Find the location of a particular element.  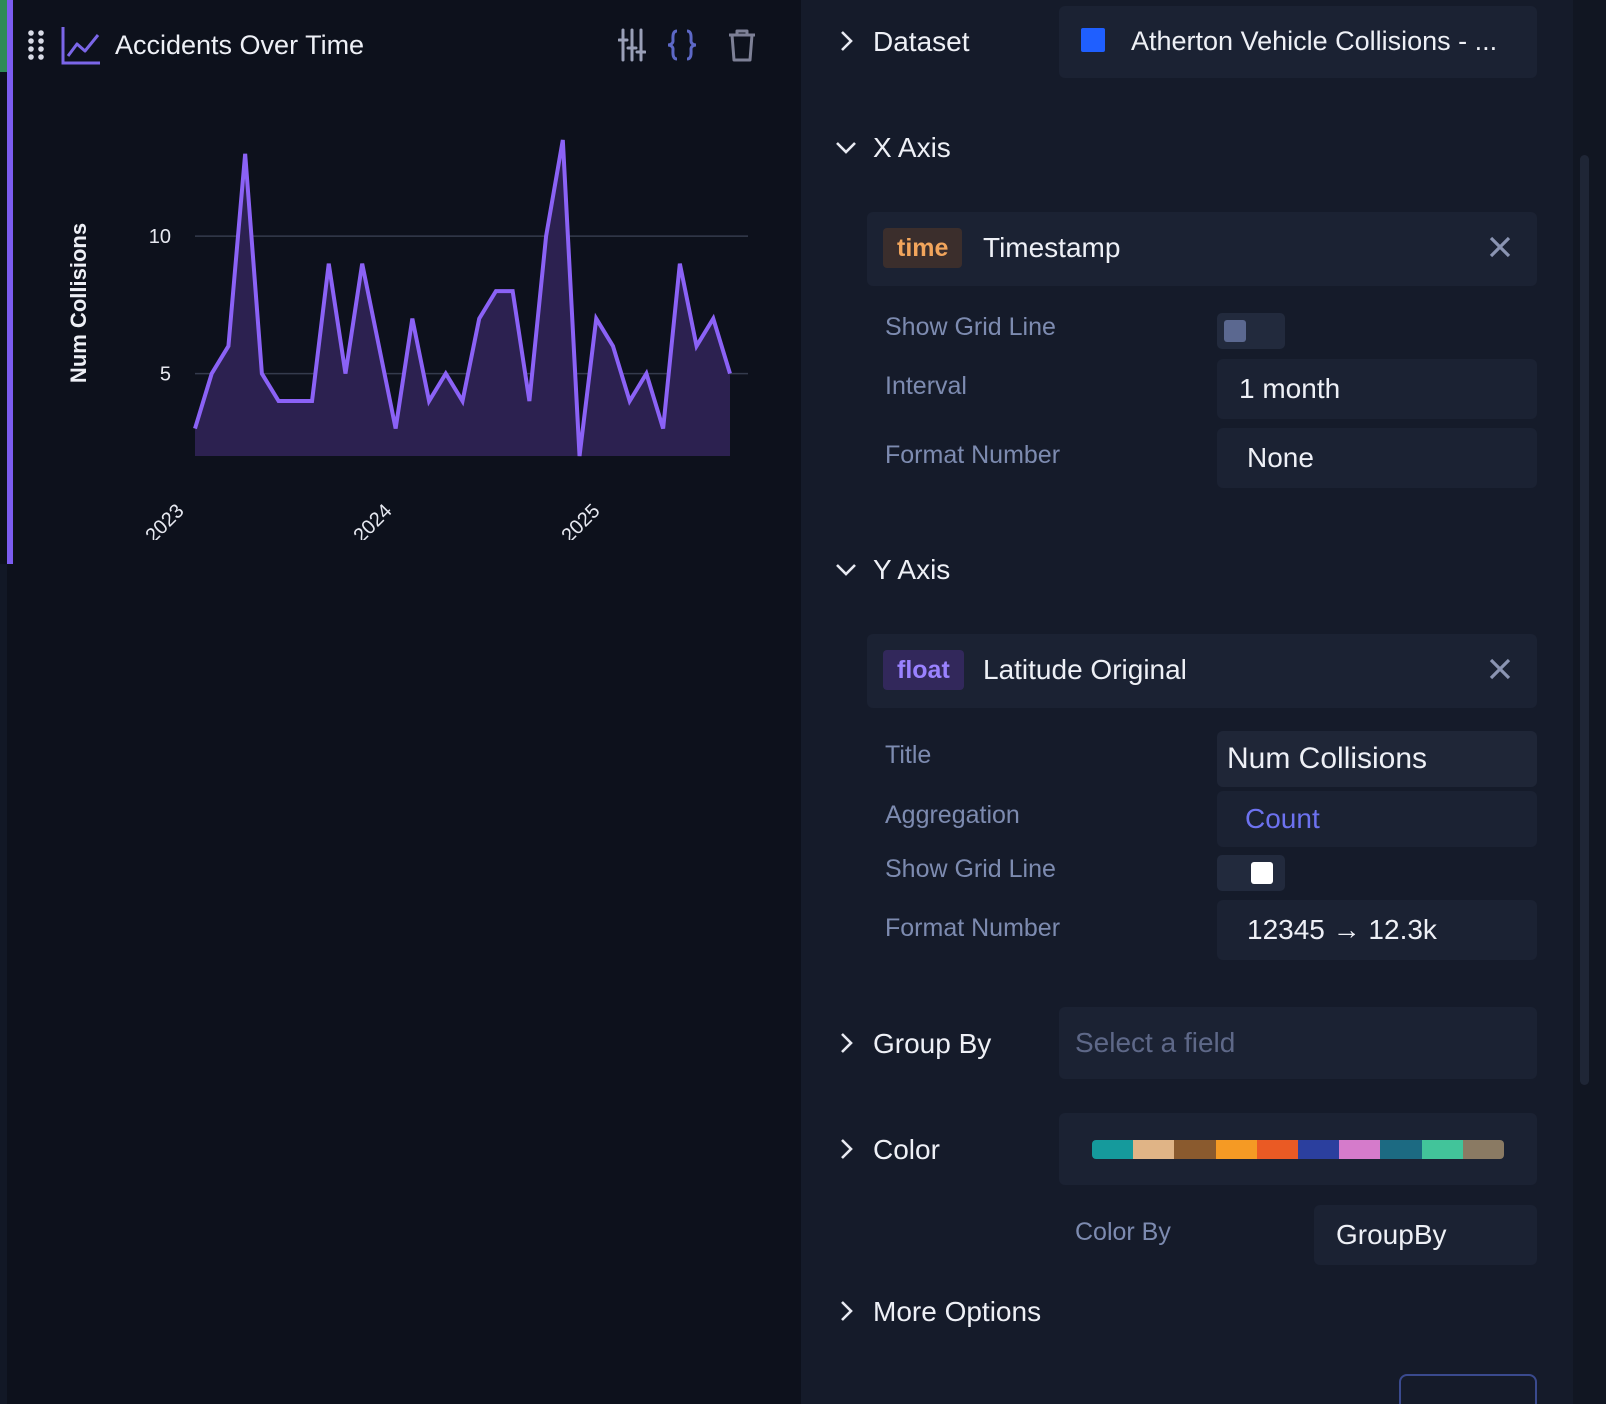

x-tick-label: 2024 is located at coordinates (373, 520).